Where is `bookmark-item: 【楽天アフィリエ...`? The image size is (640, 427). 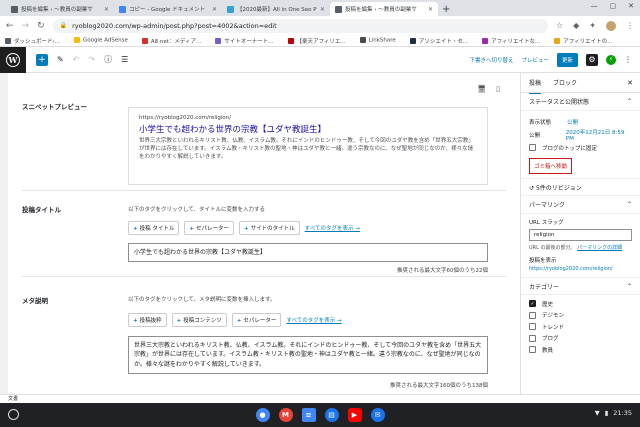
bookmark-item: 【楽天アフィリエ... is located at coordinates (316, 41).